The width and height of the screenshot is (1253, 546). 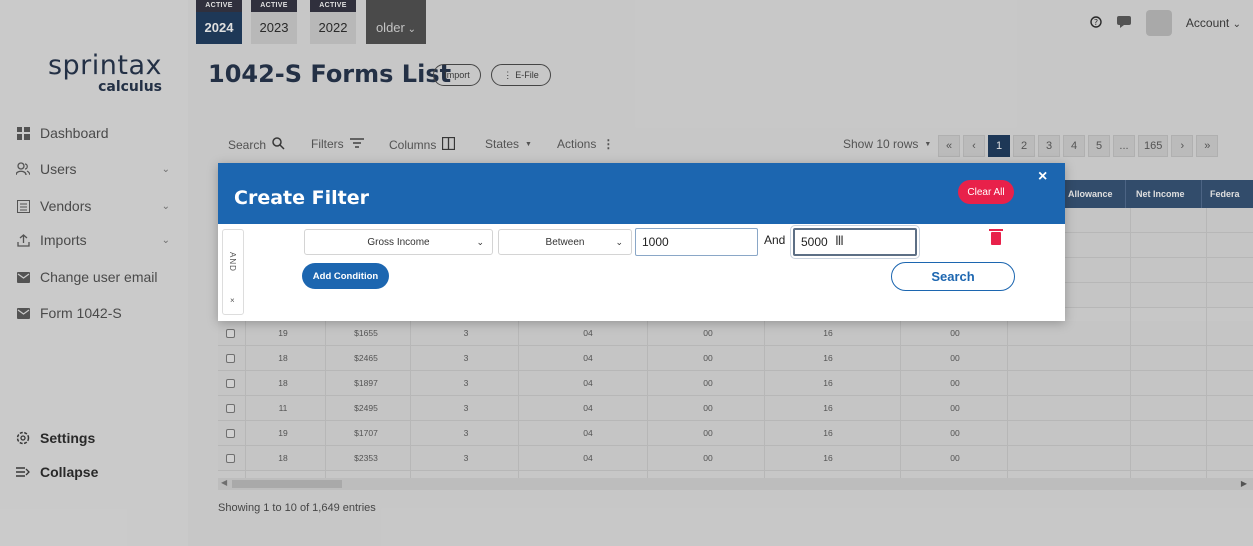 What do you see at coordinates (696, 242) in the screenshot?
I see `value-from-input: 1000` at bounding box center [696, 242].